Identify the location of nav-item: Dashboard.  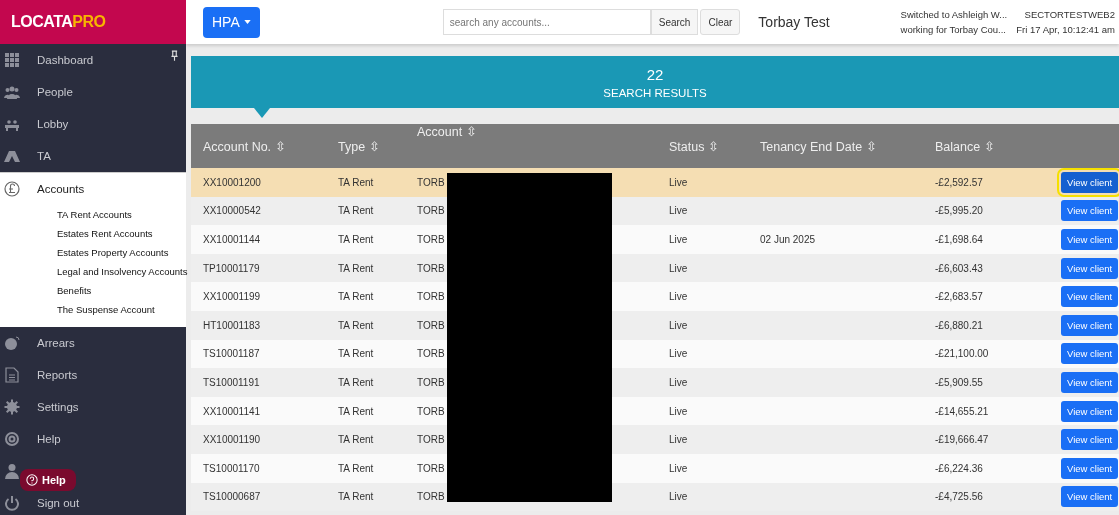
(93, 60).